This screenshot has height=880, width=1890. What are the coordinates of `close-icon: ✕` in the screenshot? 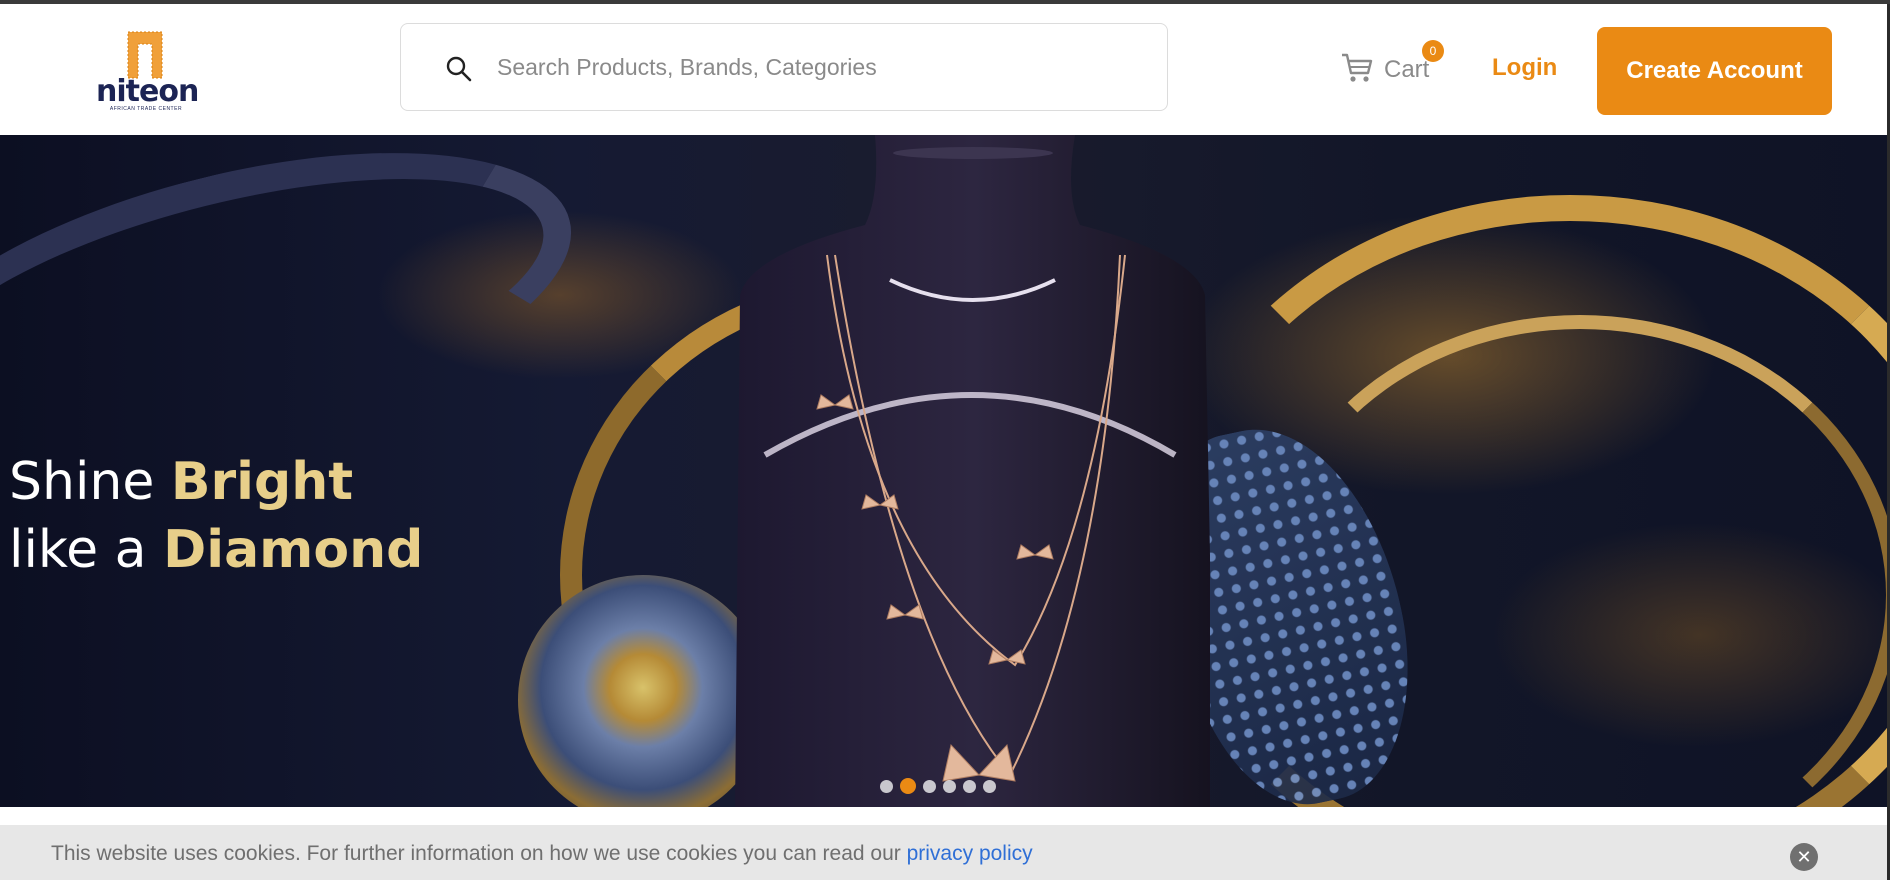 It's located at (1804, 857).